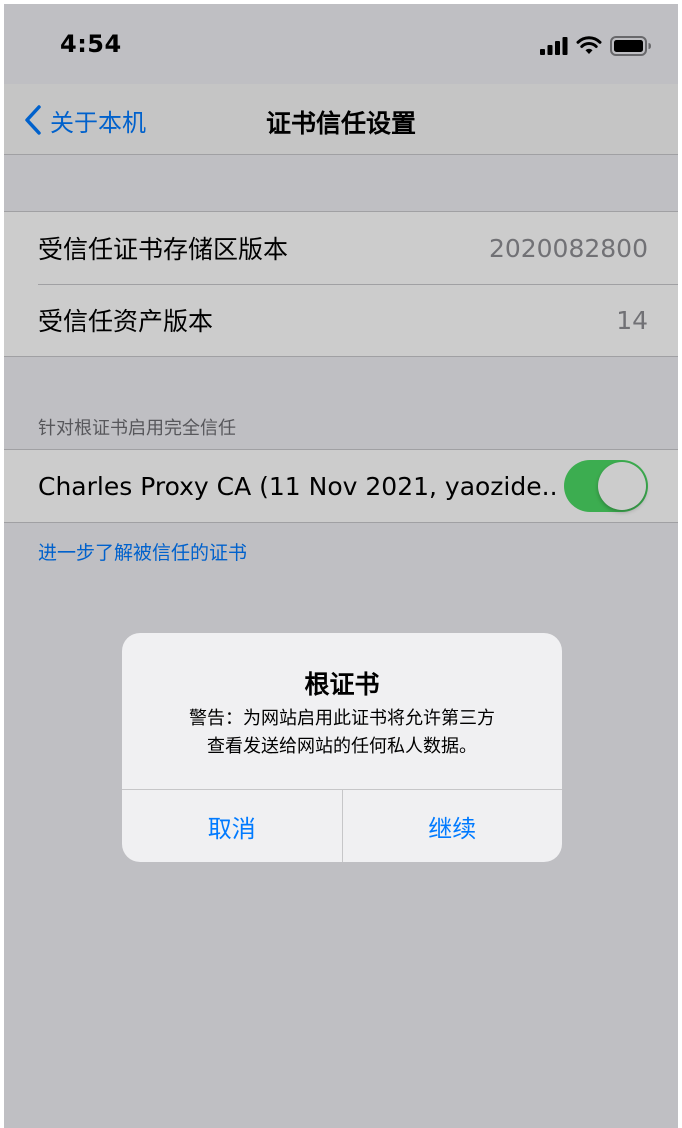 This screenshot has height=1128, width=682. Describe the element at coordinates (342, 684) in the screenshot. I see `alert-title: 根证书` at that location.